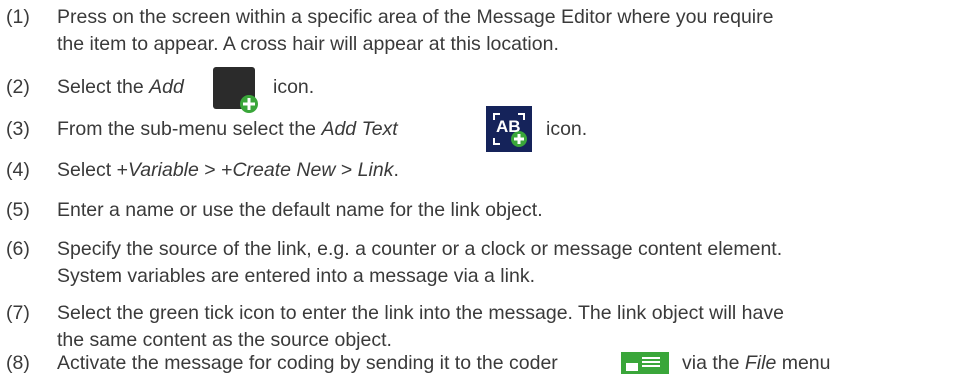 Image resolution: width=958 pixels, height=380 pixels. I want to click on step-number: (3), so click(18, 129).